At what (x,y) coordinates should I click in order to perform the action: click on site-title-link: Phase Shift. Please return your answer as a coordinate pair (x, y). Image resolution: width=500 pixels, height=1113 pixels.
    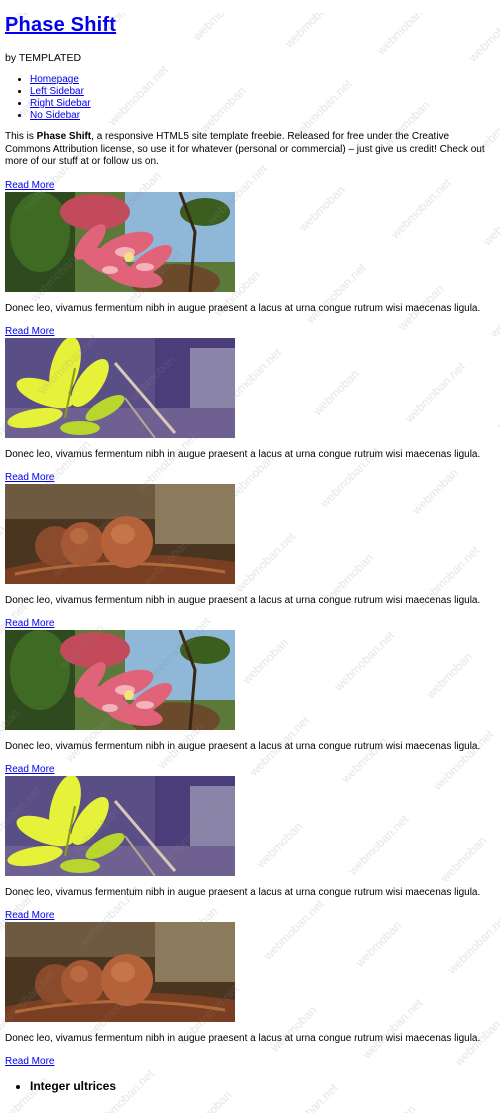
    Looking at the image, I should click on (60, 25).